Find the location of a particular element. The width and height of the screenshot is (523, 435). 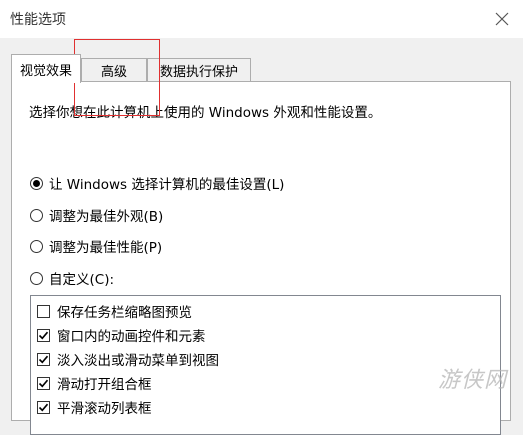

close-icon is located at coordinates (502, 19).